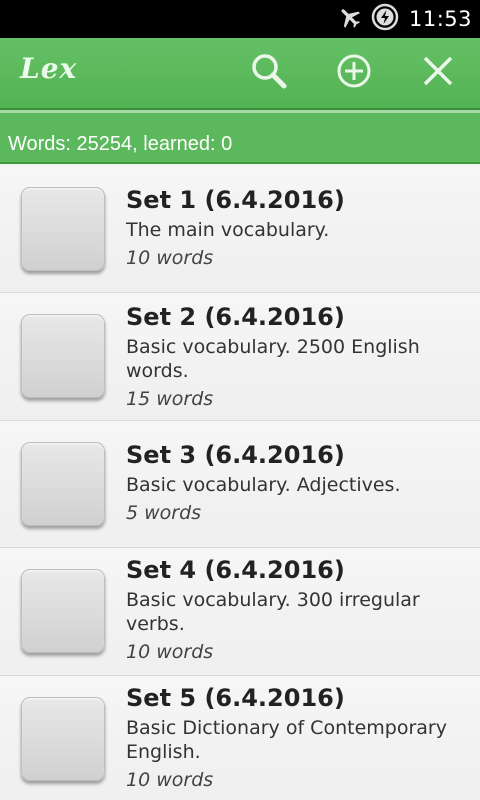 The image size is (480, 800). I want to click on set-title: Set 3 (6.4.2016), so click(235, 455).